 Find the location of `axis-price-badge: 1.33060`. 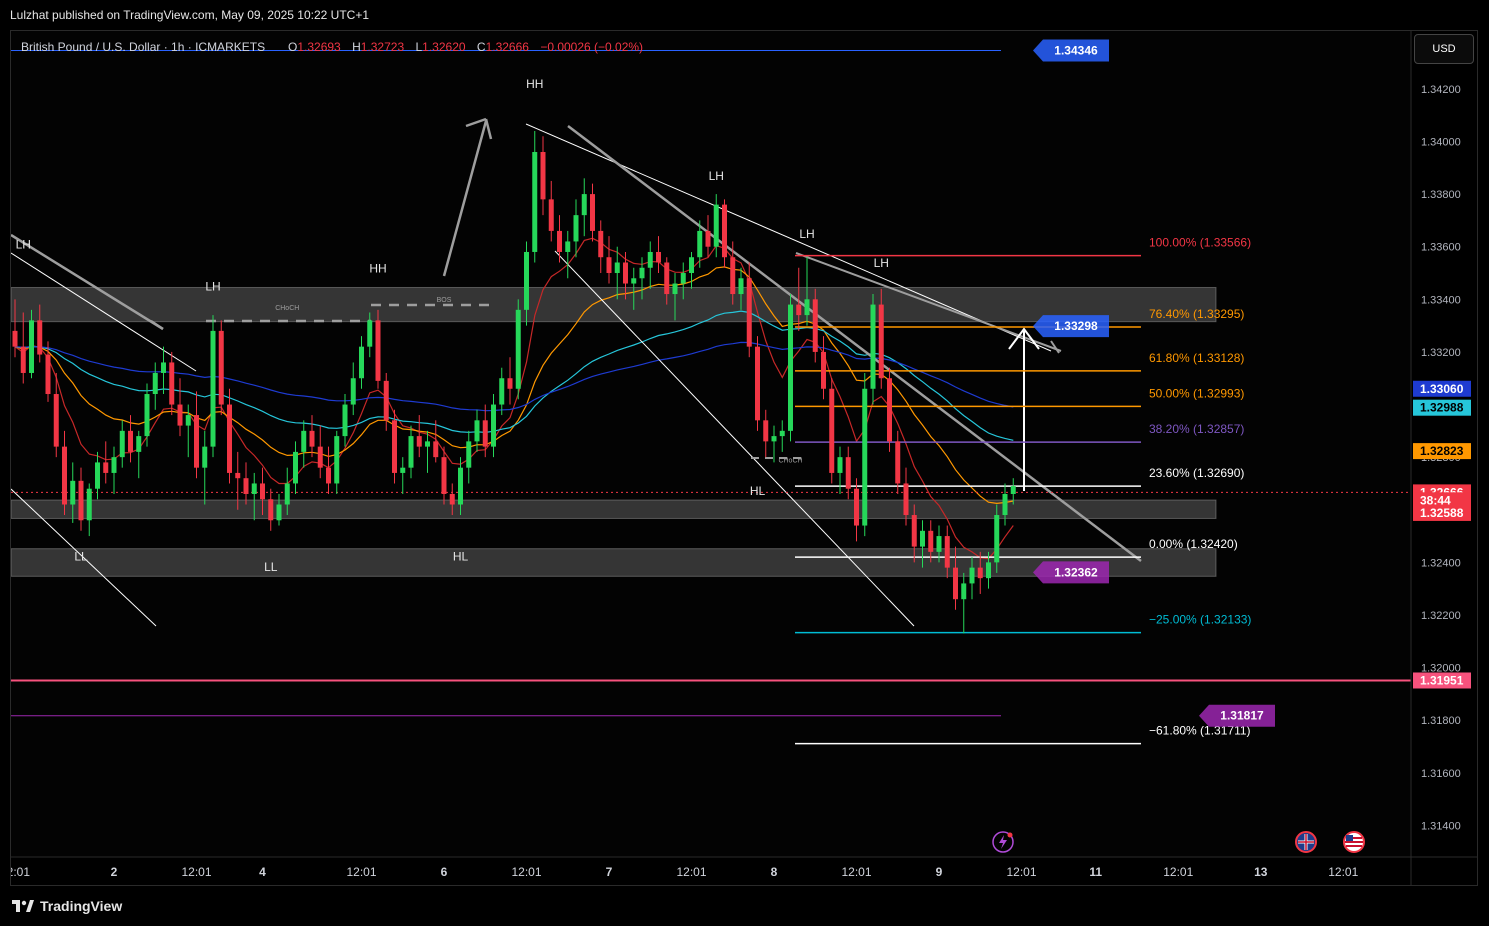

axis-price-badge: 1.33060 is located at coordinates (1442, 388).